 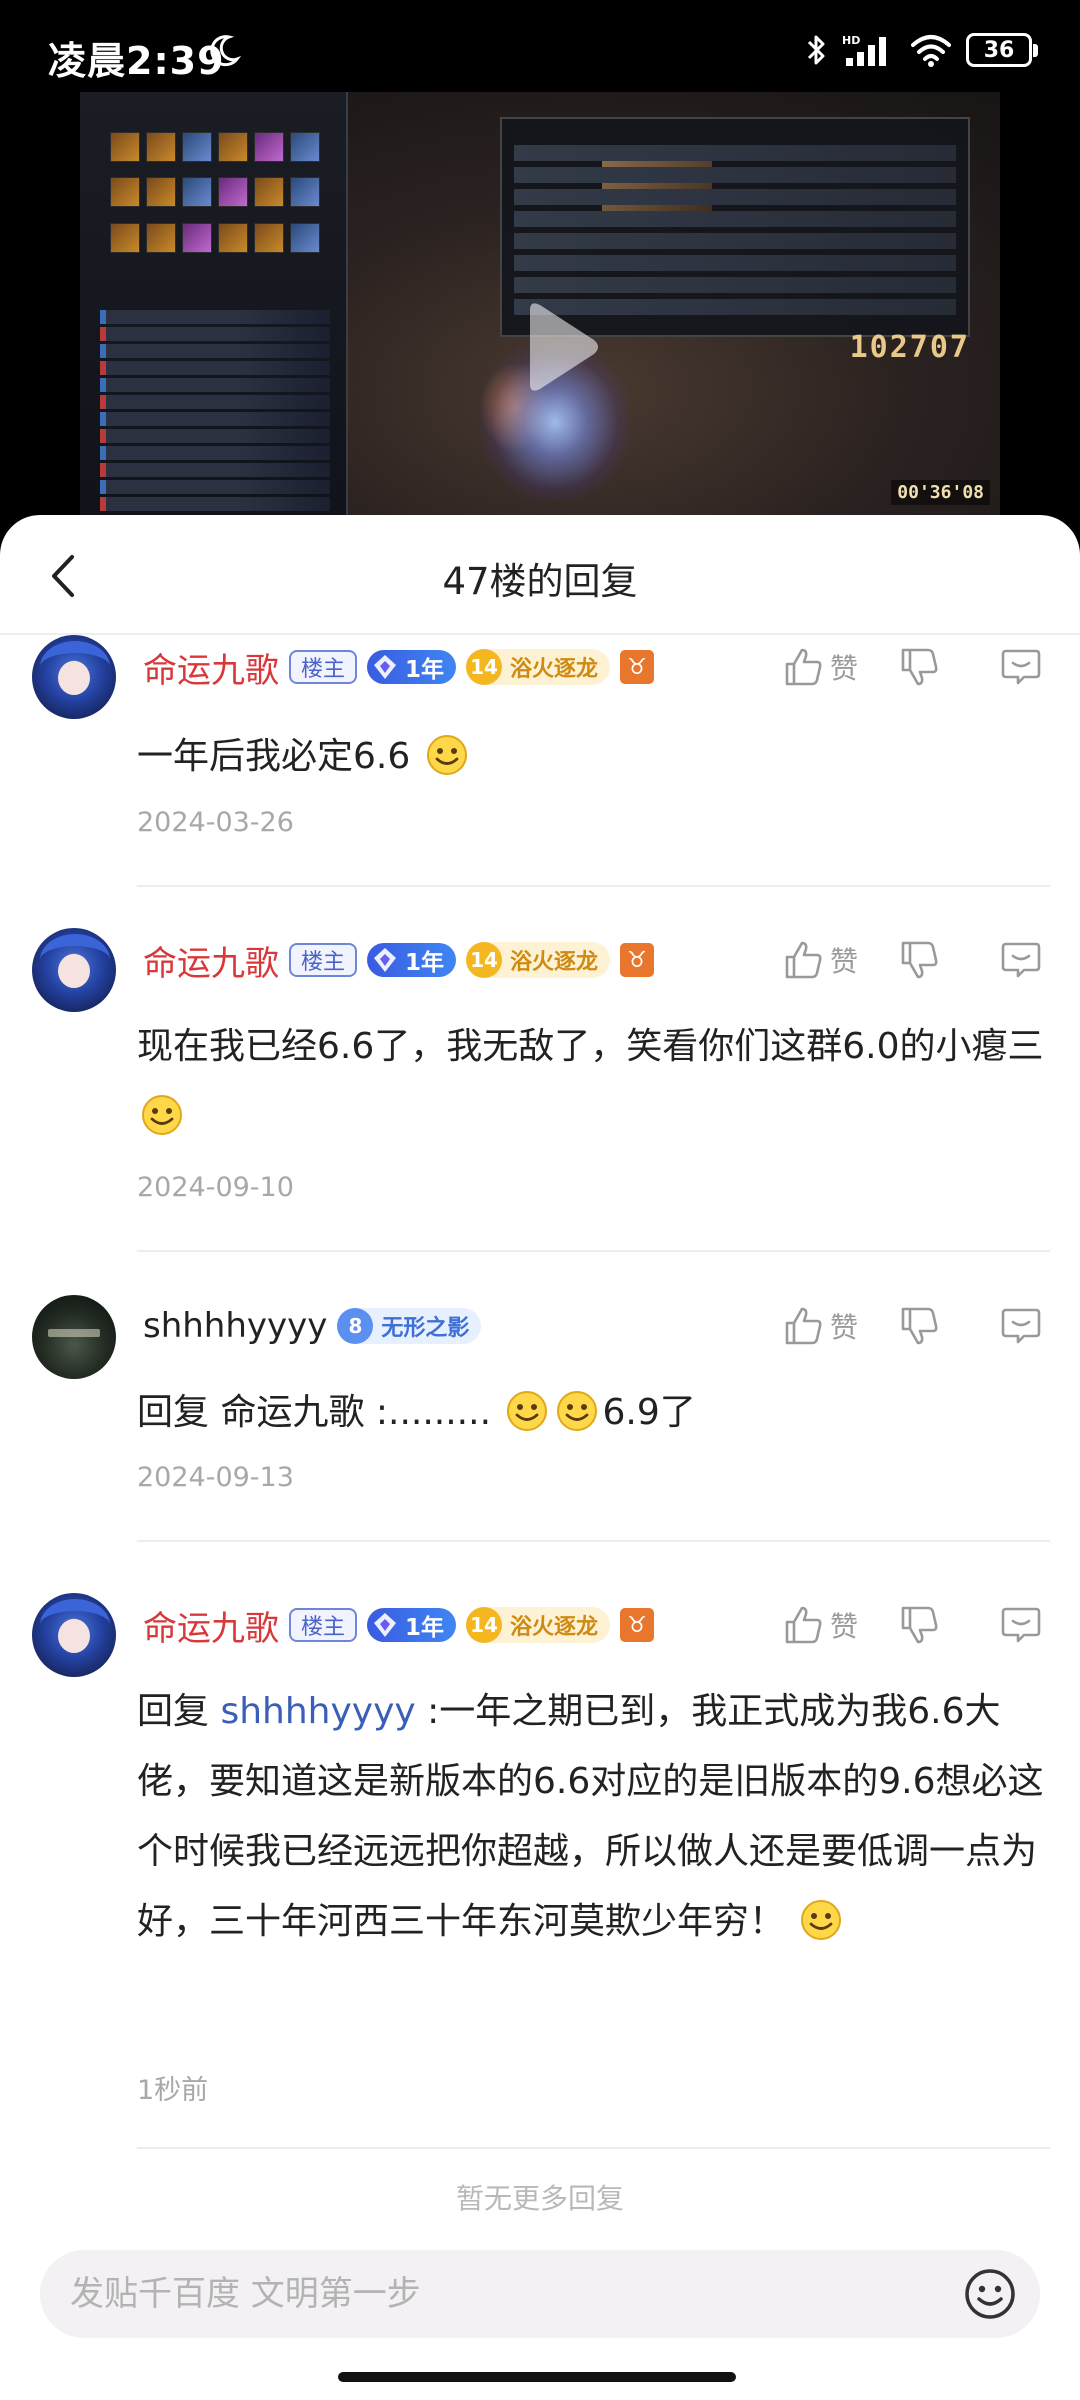 What do you see at coordinates (136, 61) in the screenshot?
I see `status-time: 凌晨2:39` at bounding box center [136, 61].